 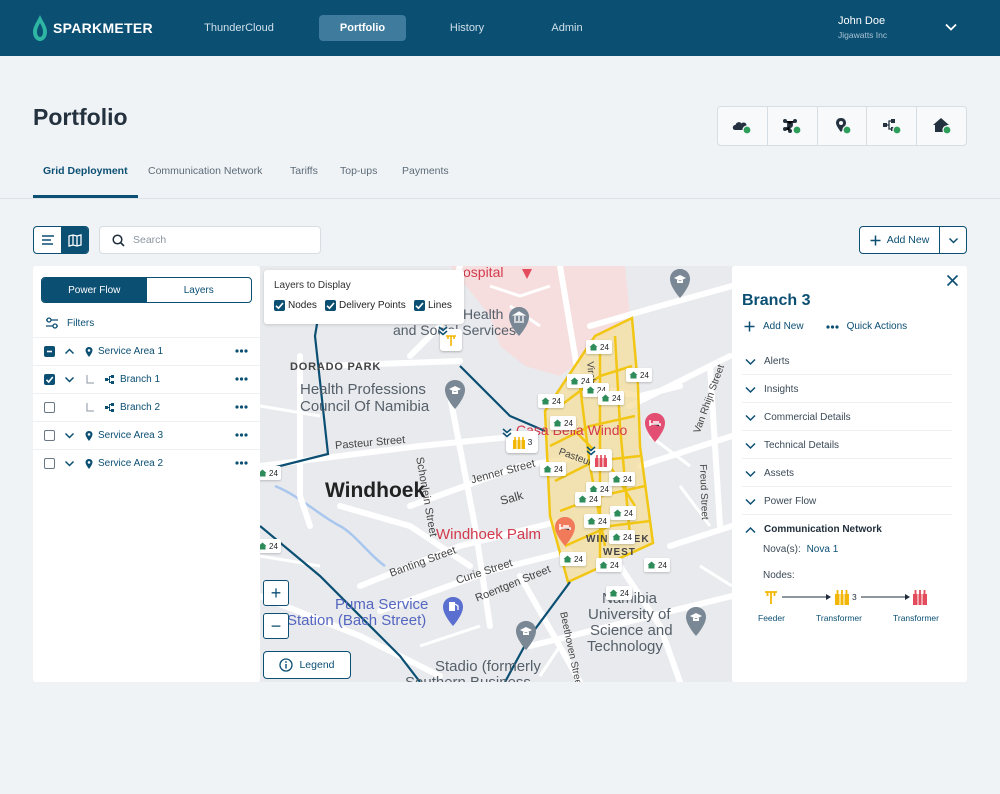 I want to click on location-status-button, so click(x=843, y=126).